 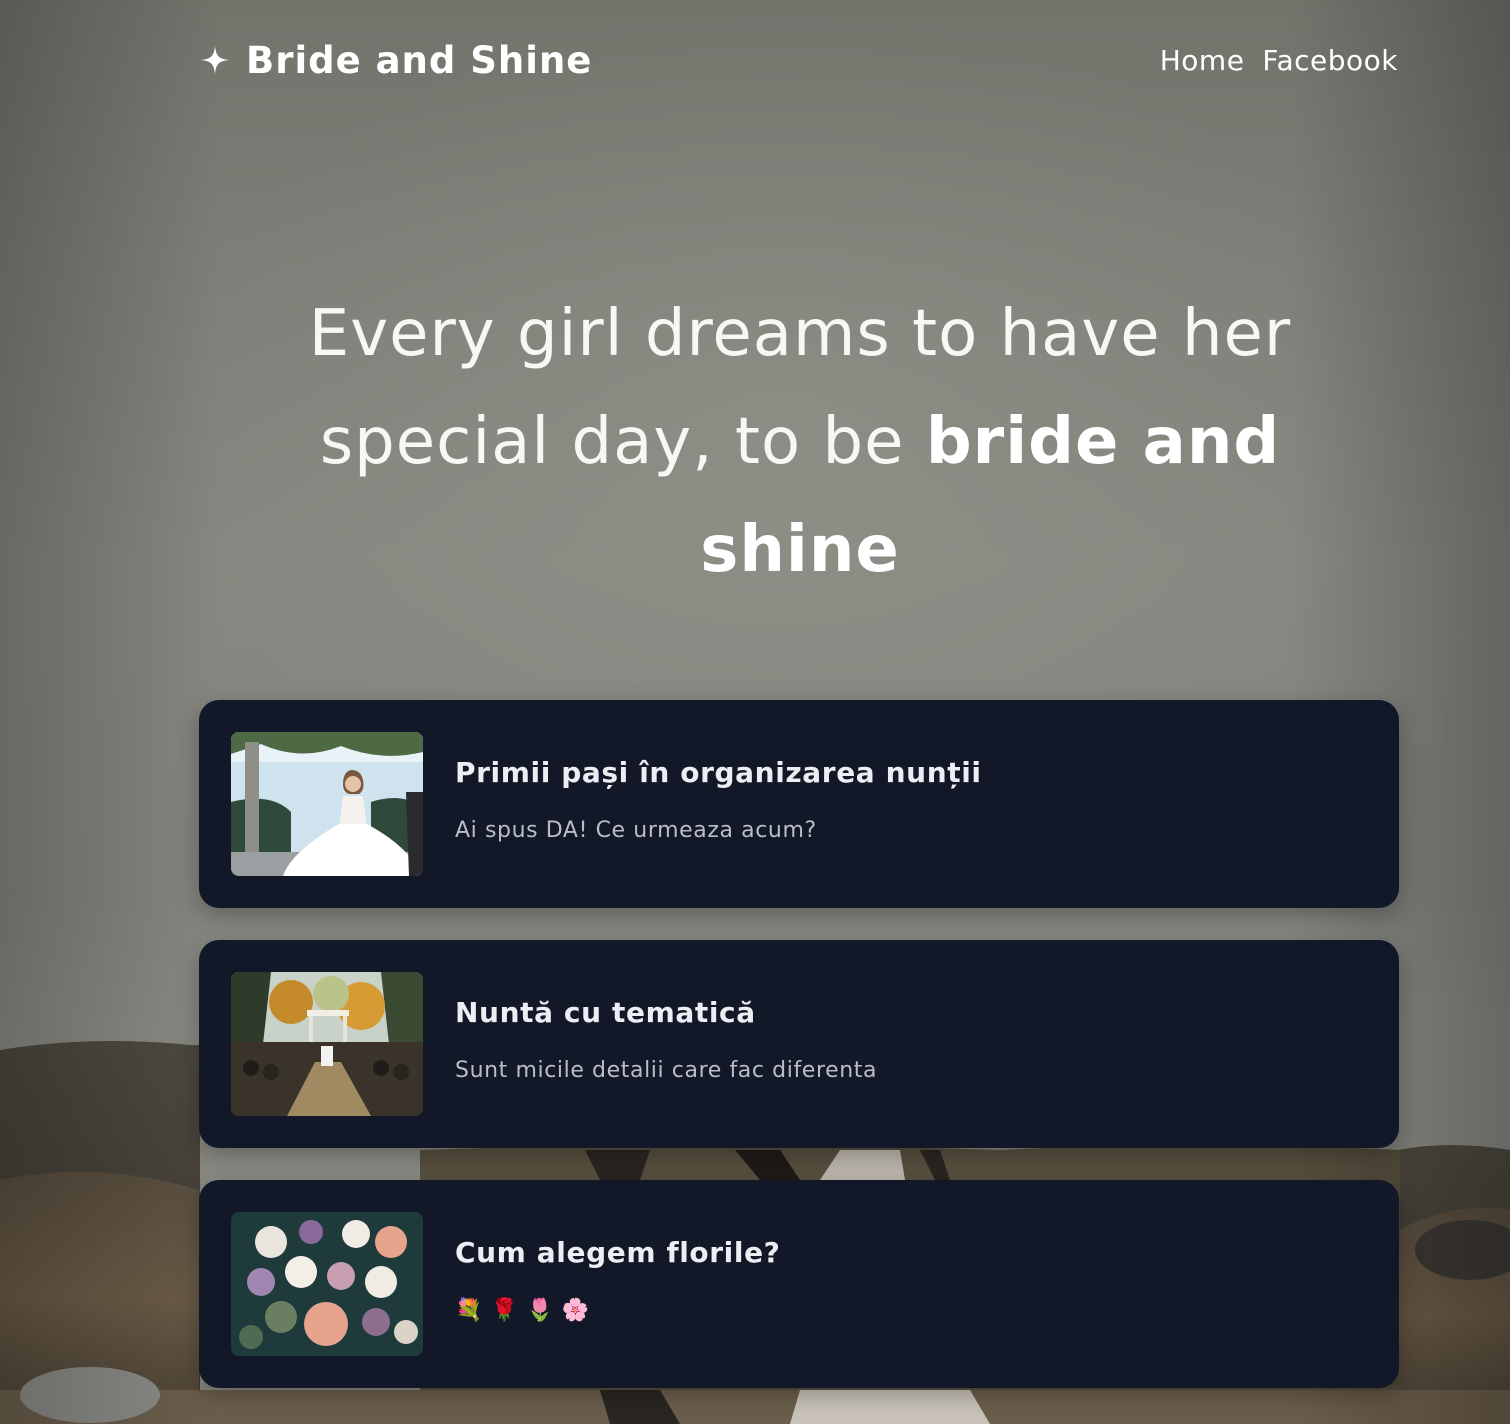 I want to click on post-card: Cum alegem florile? 💐 🌹 🌷 🌸, so click(x=799, y=1284).